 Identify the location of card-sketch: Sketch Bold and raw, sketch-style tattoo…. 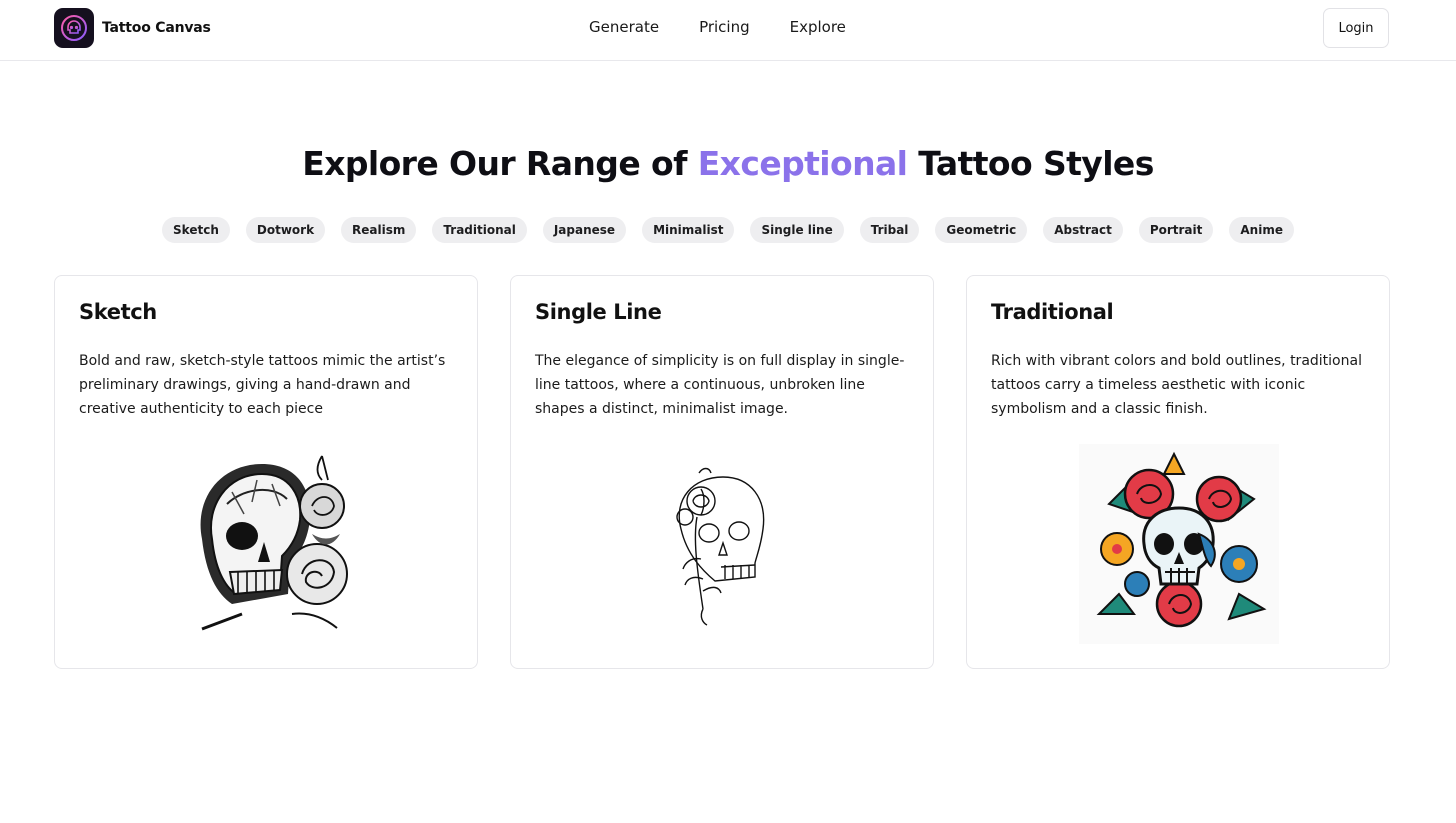
(266, 472).